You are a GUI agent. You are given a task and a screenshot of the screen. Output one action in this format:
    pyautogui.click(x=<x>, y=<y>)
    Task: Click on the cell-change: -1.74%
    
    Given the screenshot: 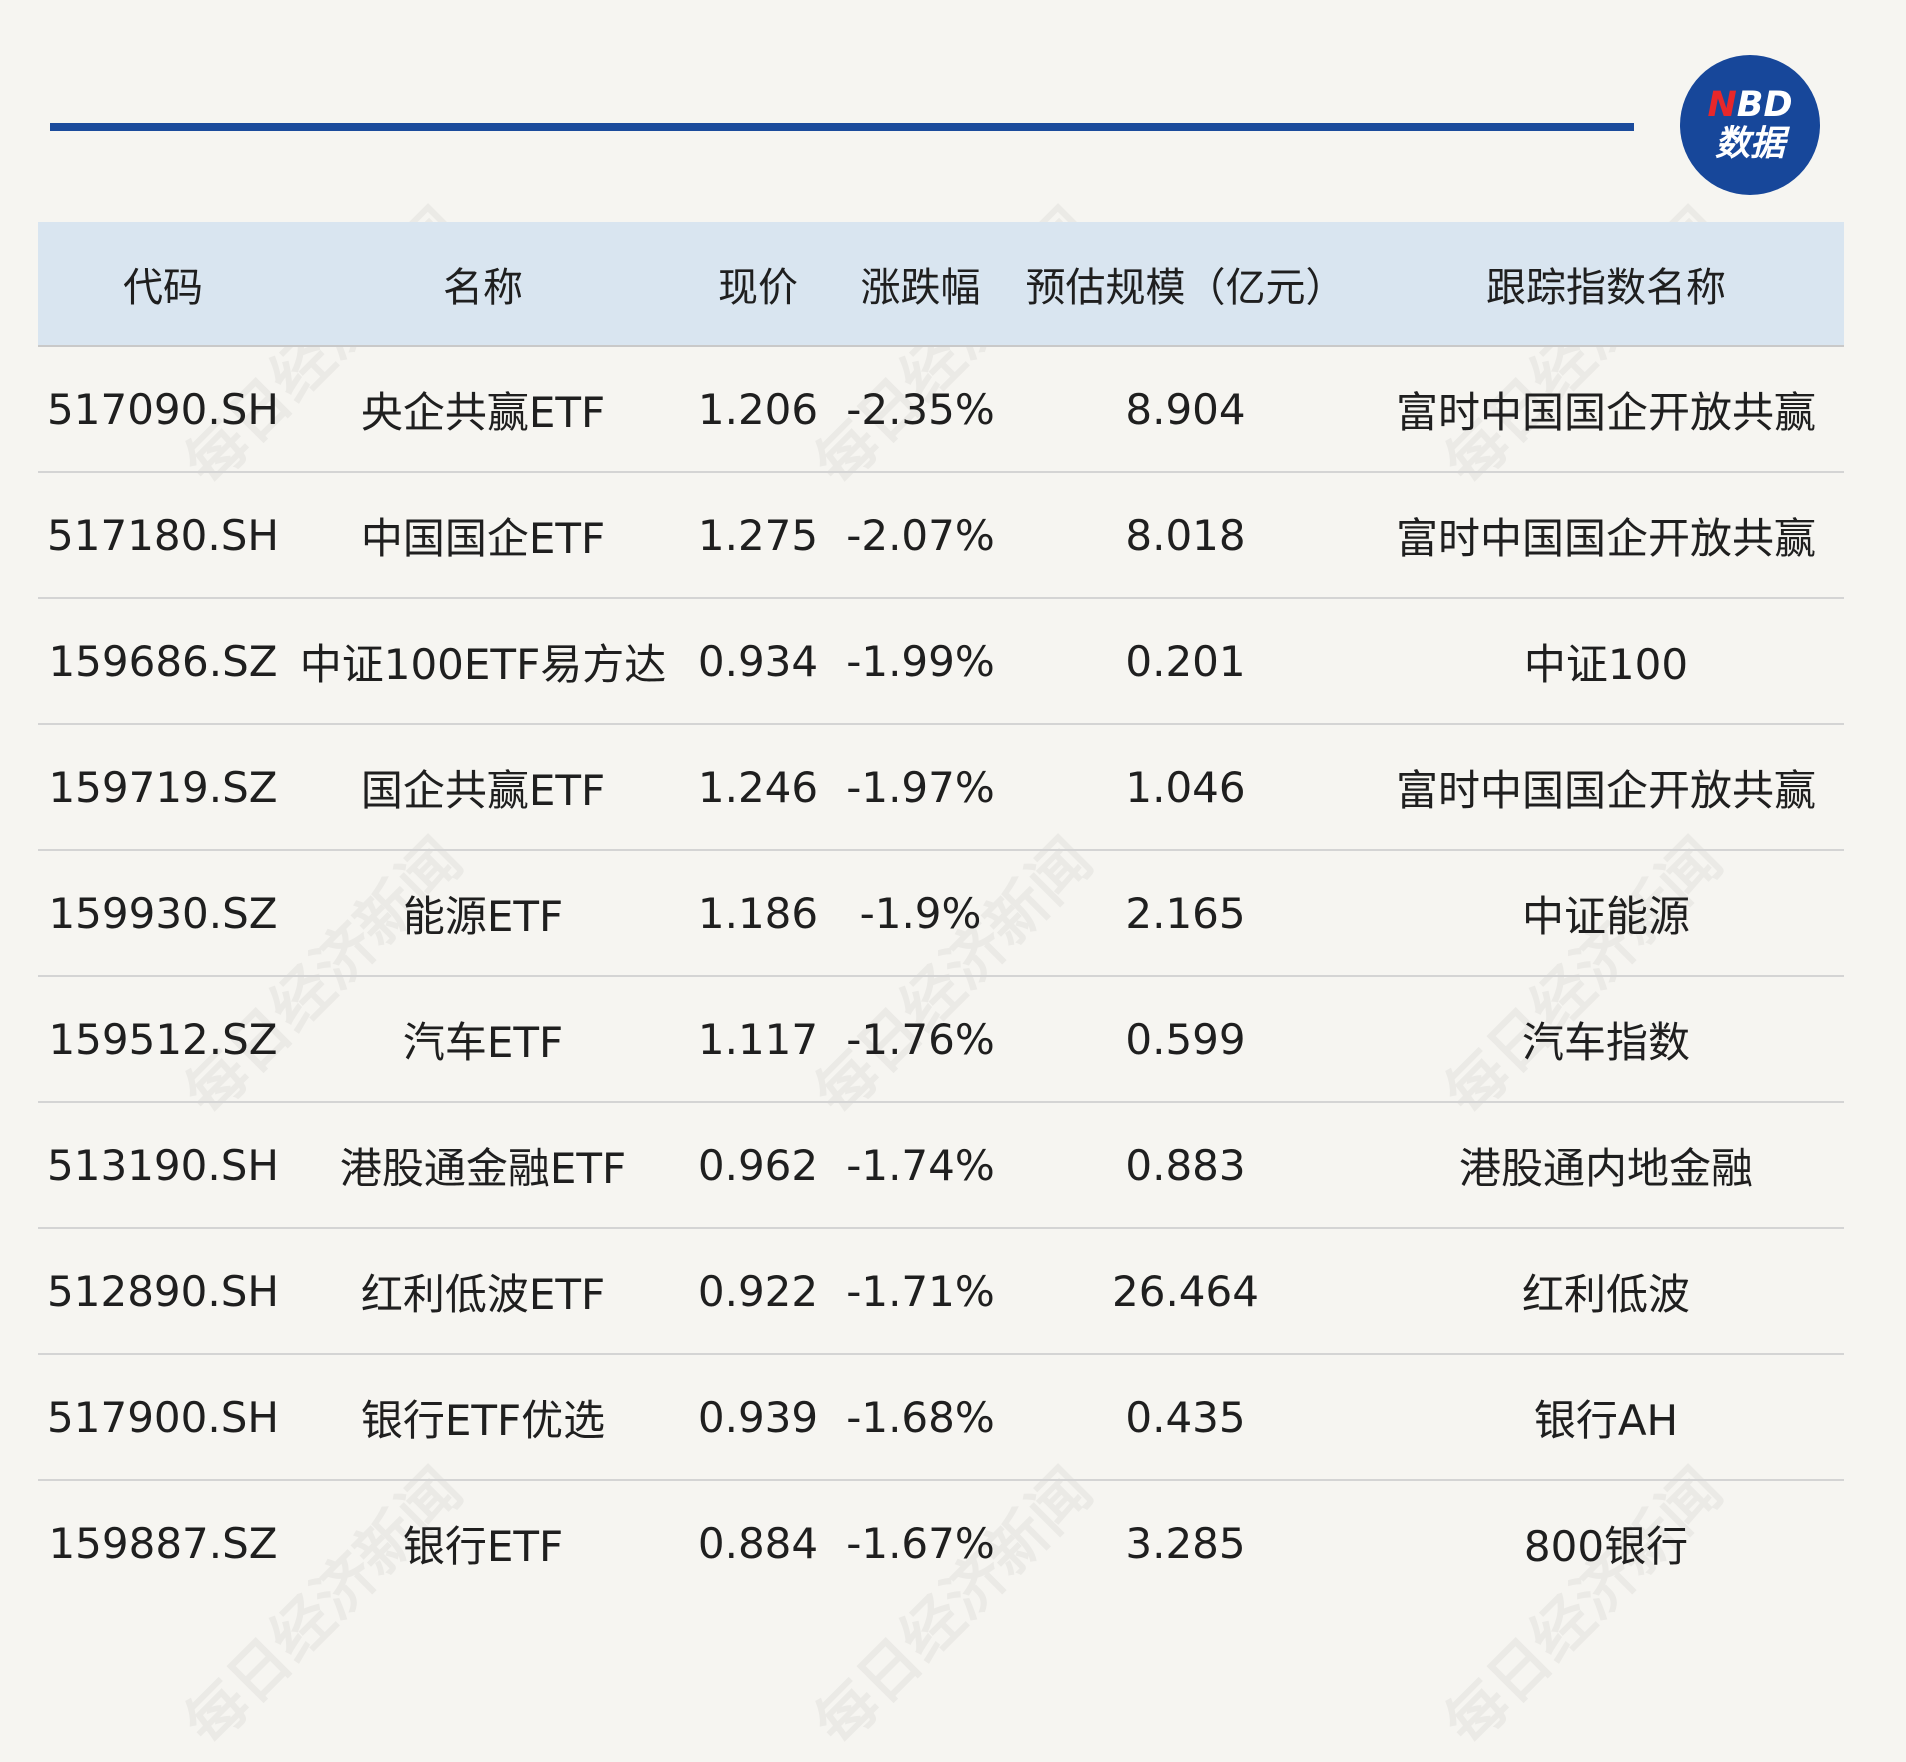 What is the action you would take?
    pyautogui.click(x=920, y=1165)
    